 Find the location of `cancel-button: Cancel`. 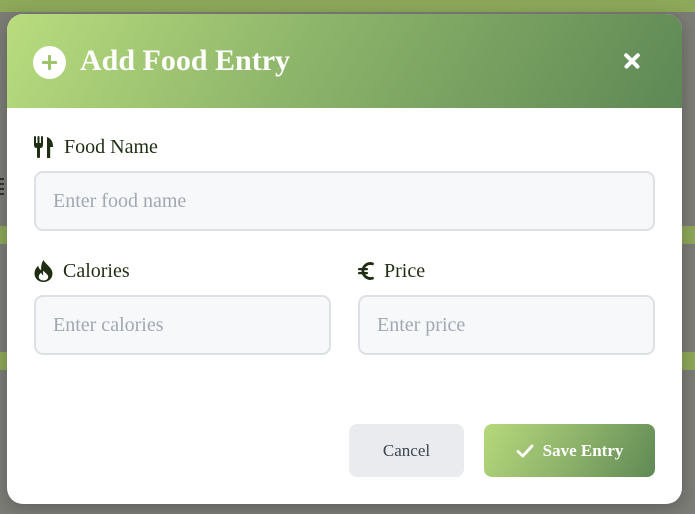

cancel-button: Cancel is located at coordinates (406, 450).